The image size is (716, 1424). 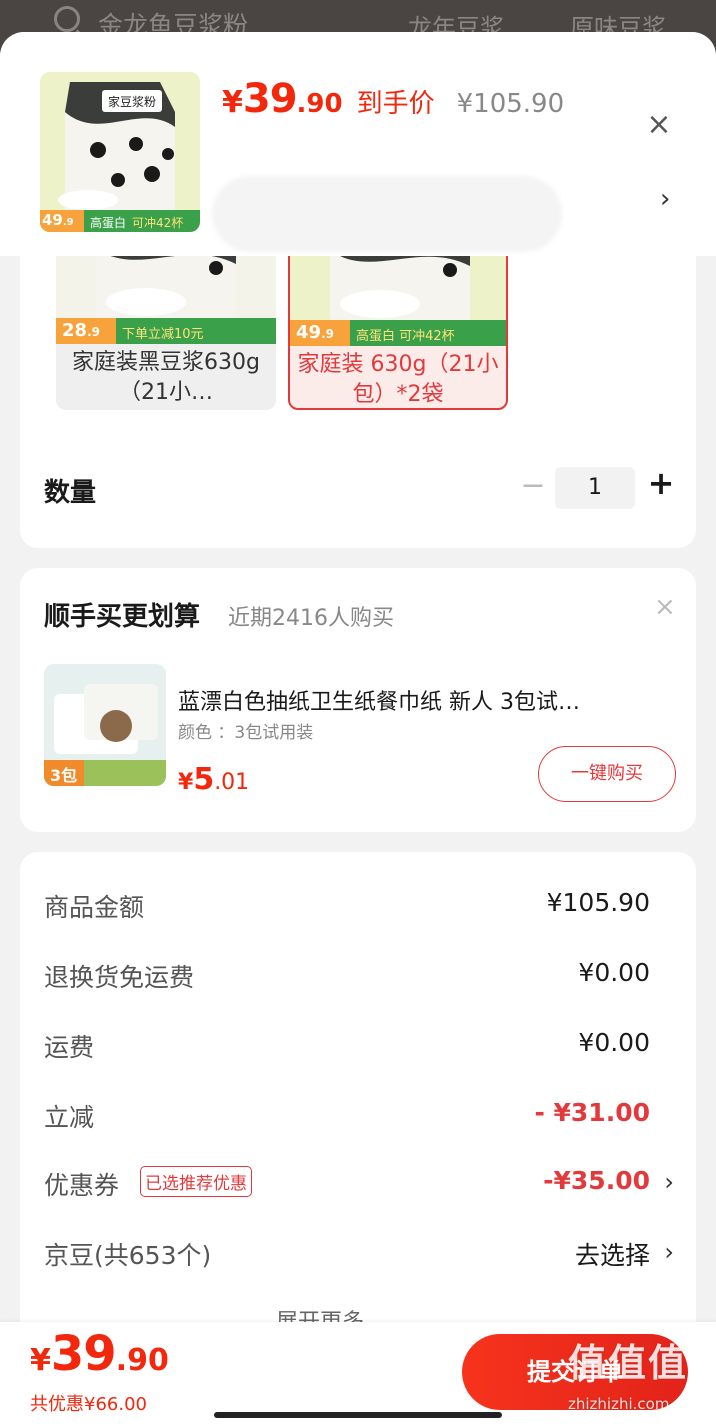 What do you see at coordinates (94, 907) in the screenshot?
I see `summary-label: 商品金额` at bounding box center [94, 907].